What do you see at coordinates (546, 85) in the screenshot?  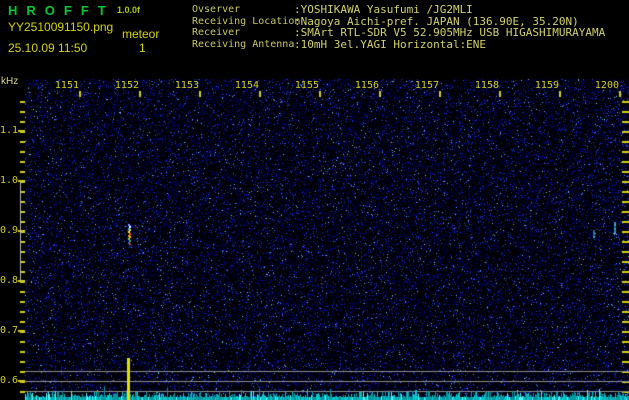 I see `time-tick-label: 1159` at bounding box center [546, 85].